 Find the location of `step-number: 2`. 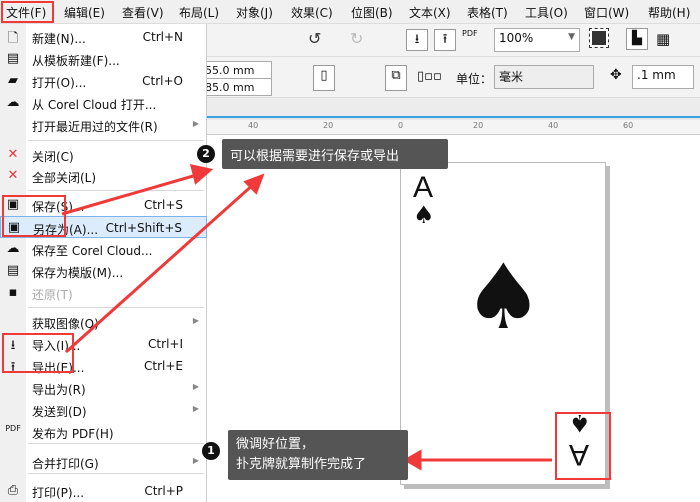

step-number: 2 is located at coordinates (206, 154).